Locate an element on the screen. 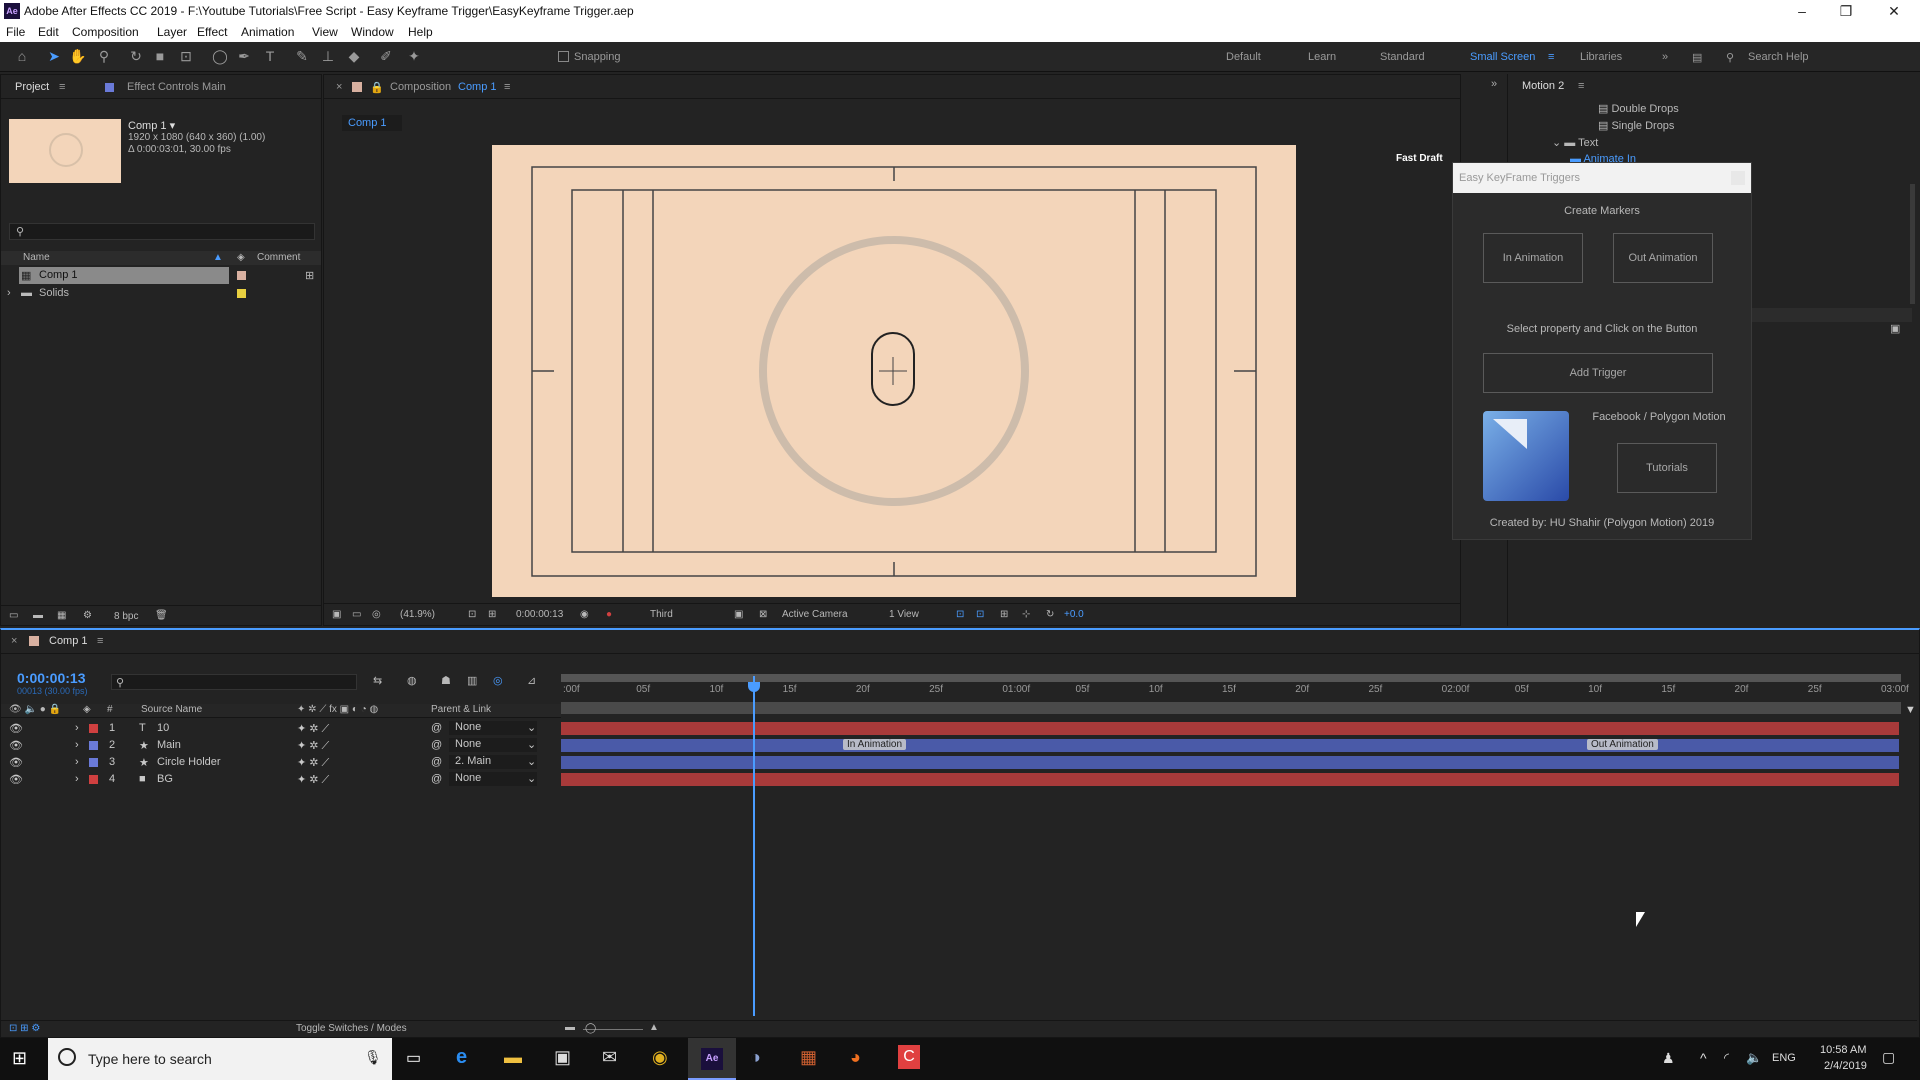  camera-dropdown: Active Camera is located at coordinates (815, 614).